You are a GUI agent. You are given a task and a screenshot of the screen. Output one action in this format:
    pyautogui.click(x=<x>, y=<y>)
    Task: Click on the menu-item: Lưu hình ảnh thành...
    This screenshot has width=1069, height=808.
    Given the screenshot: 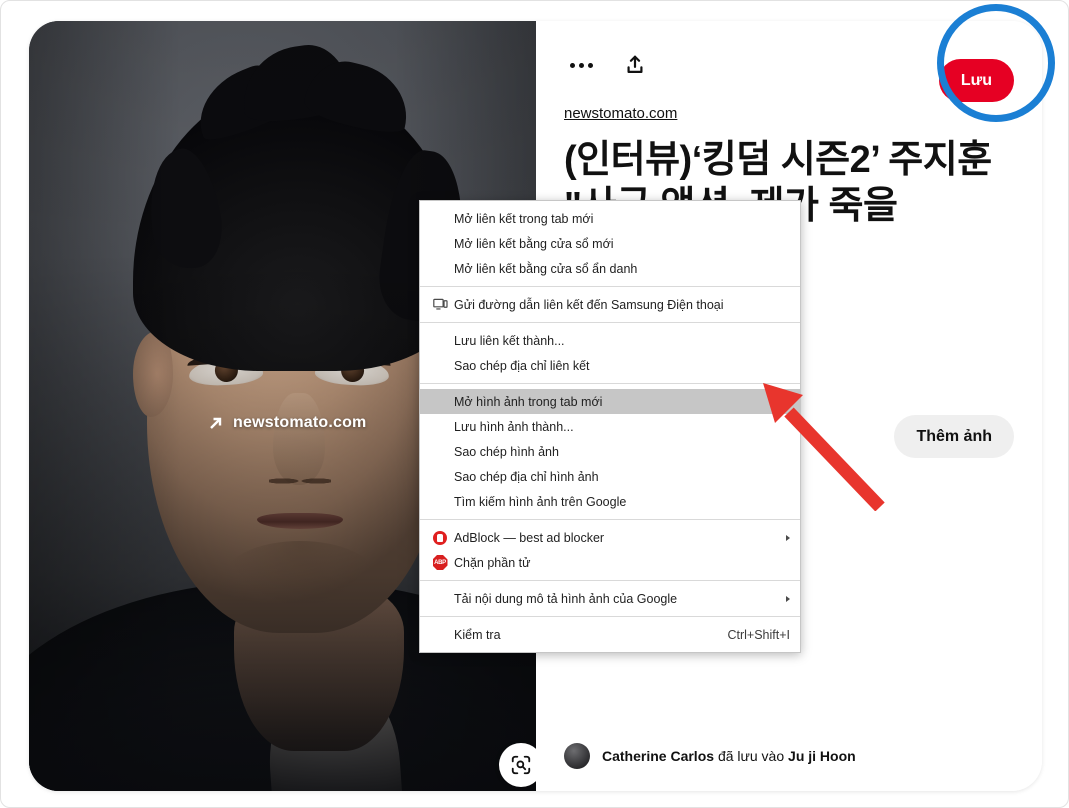 What is the action you would take?
    pyautogui.click(x=610, y=426)
    